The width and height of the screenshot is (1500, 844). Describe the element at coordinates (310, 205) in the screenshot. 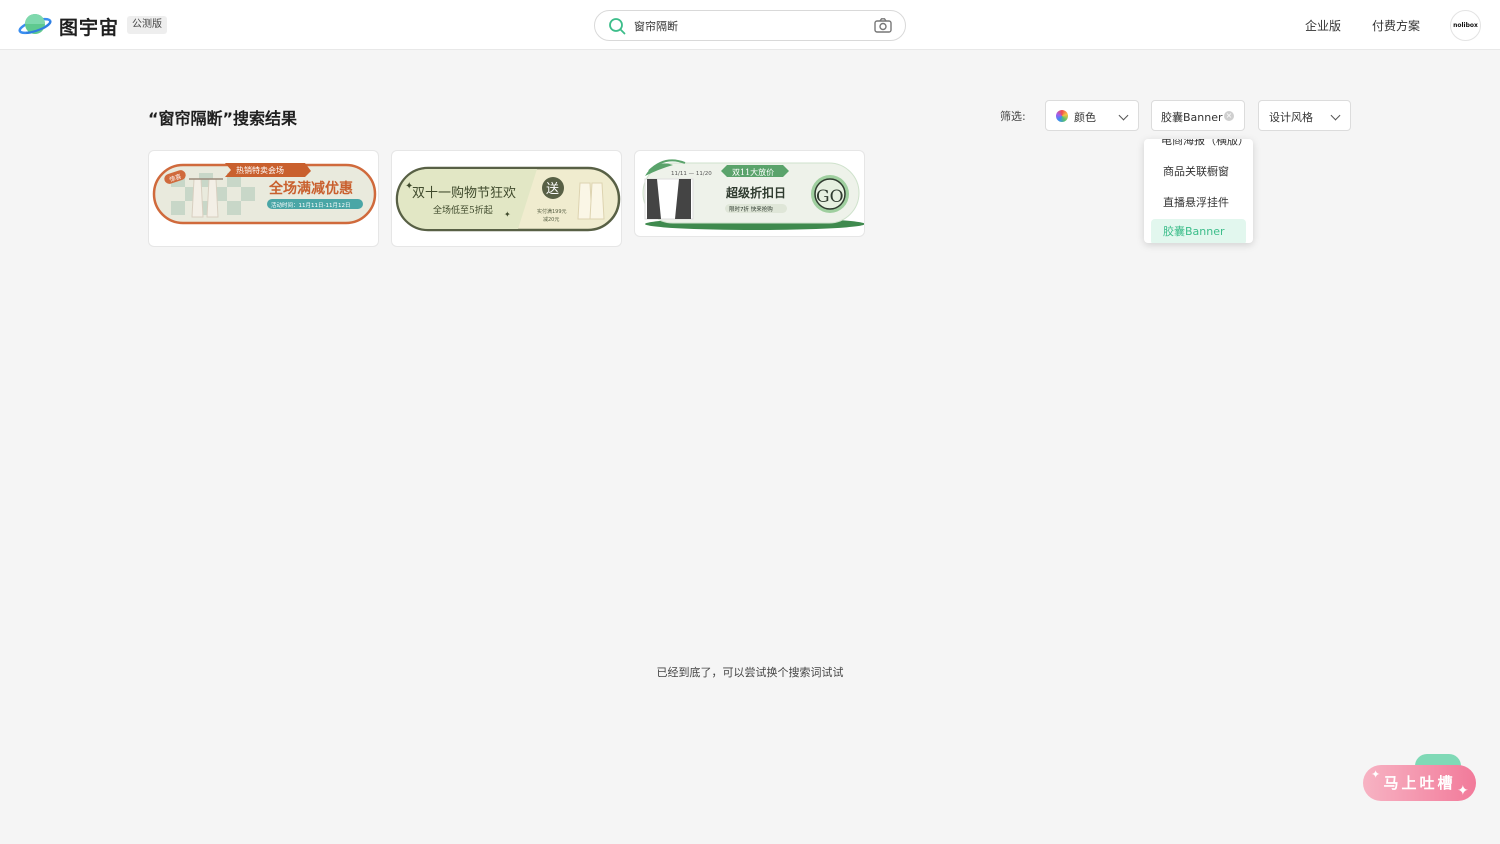

I see `card1-sub: 活动时间：11月11日-11月12日` at that location.